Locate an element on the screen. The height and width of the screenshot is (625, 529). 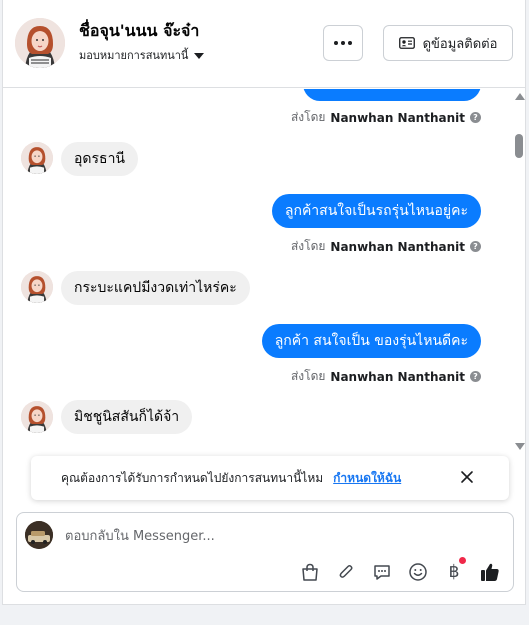
page-avatar is located at coordinates (39, 535).